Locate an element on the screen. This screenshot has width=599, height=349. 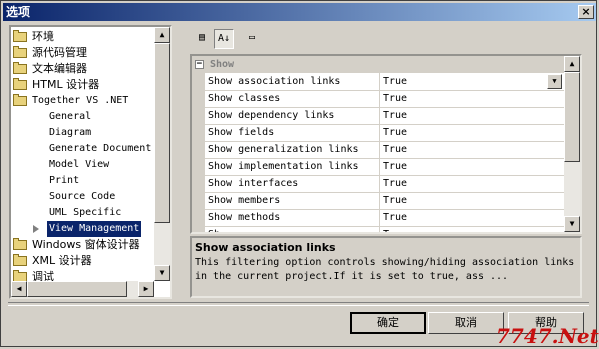
tree-item-label: Windows 窗体设计器 is located at coordinates (86, 244).